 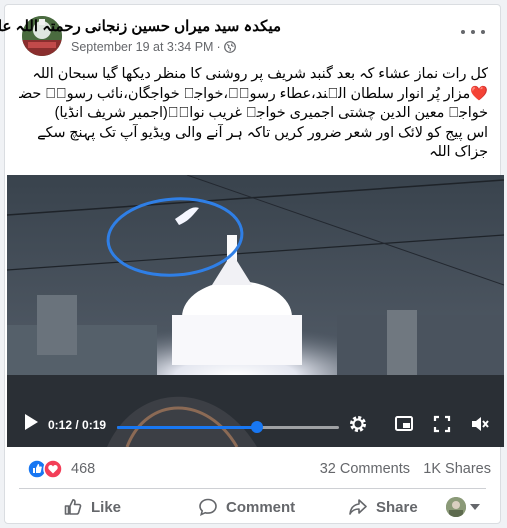 What do you see at coordinates (208, 507) in the screenshot?
I see `comment-icon` at bounding box center [208, 507].